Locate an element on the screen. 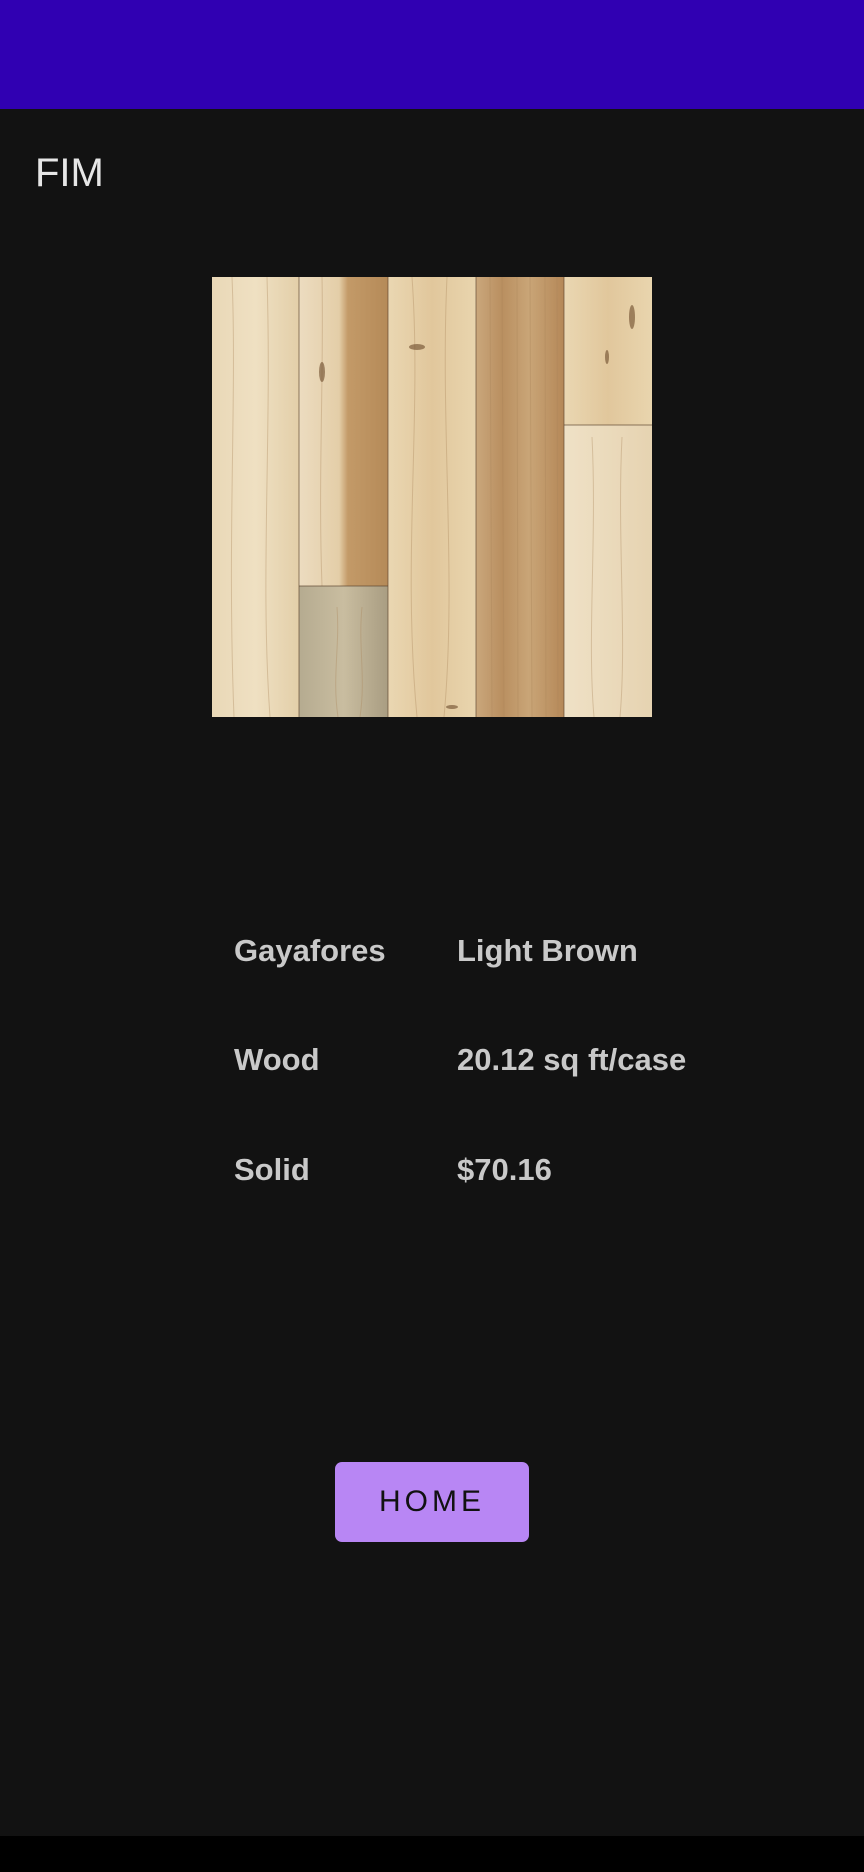  coverage-value: 20.12 sq ft/case is located at coordinates (572, 1059).